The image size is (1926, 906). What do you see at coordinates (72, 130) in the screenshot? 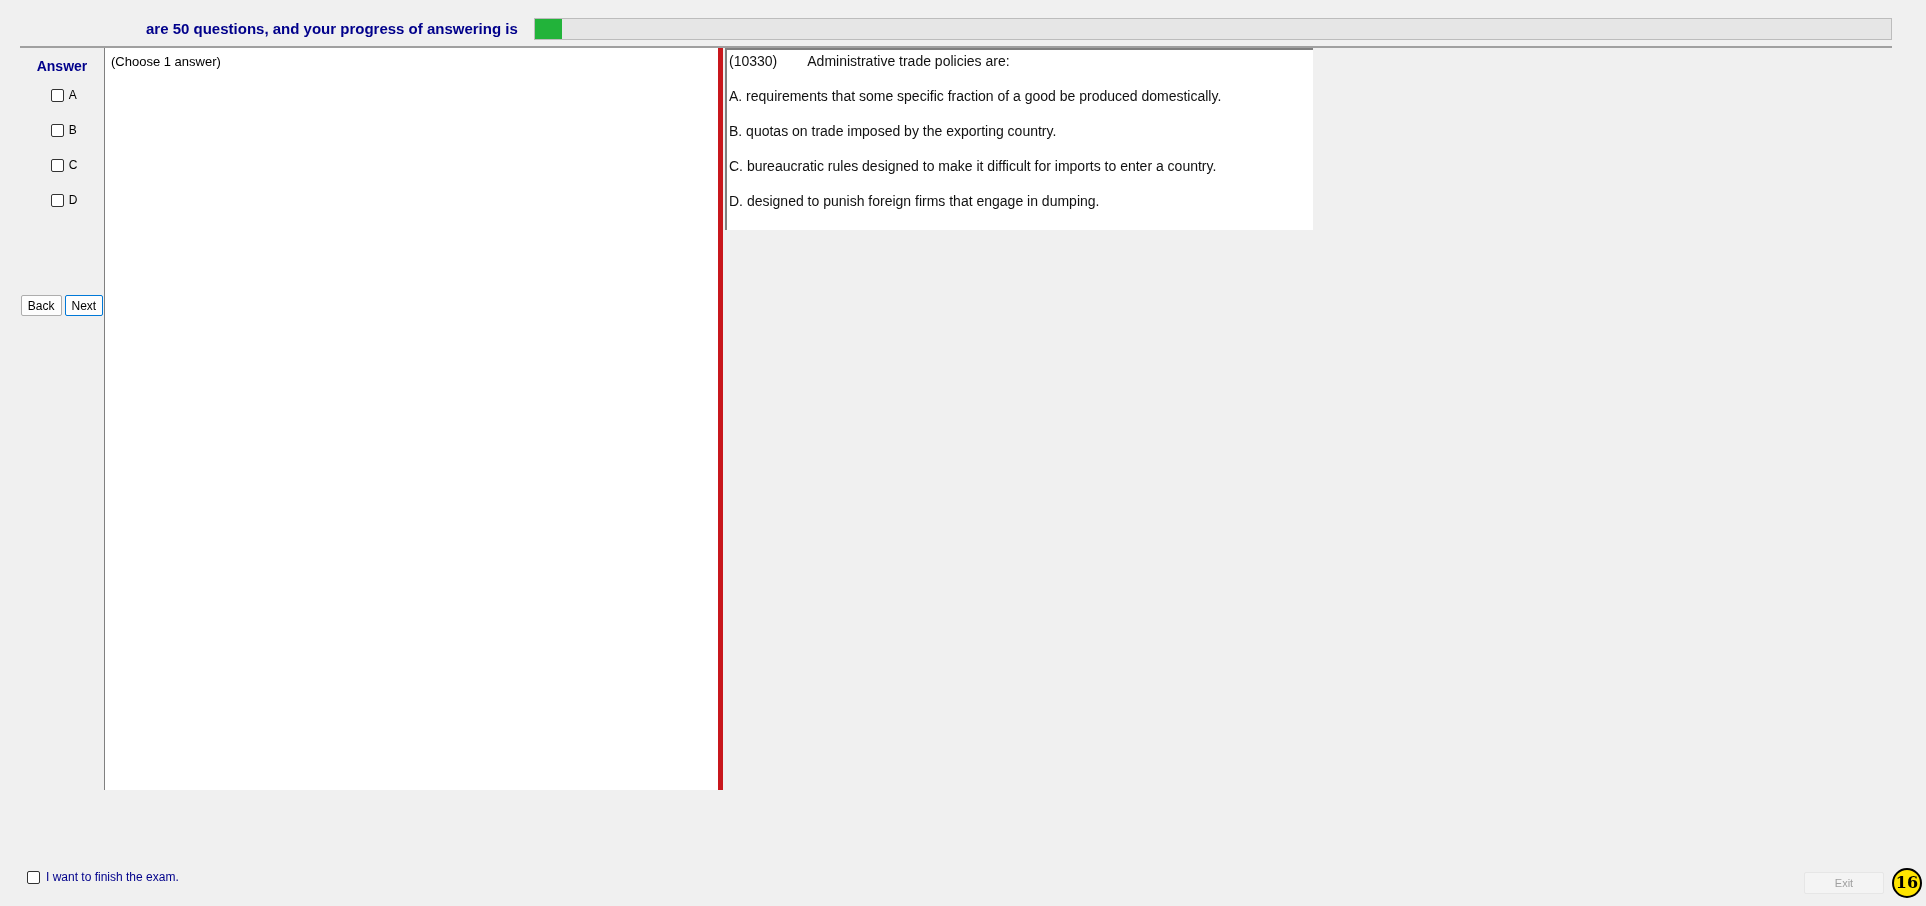
I see `answer-option-label: B` at bounding box center [72, 130].